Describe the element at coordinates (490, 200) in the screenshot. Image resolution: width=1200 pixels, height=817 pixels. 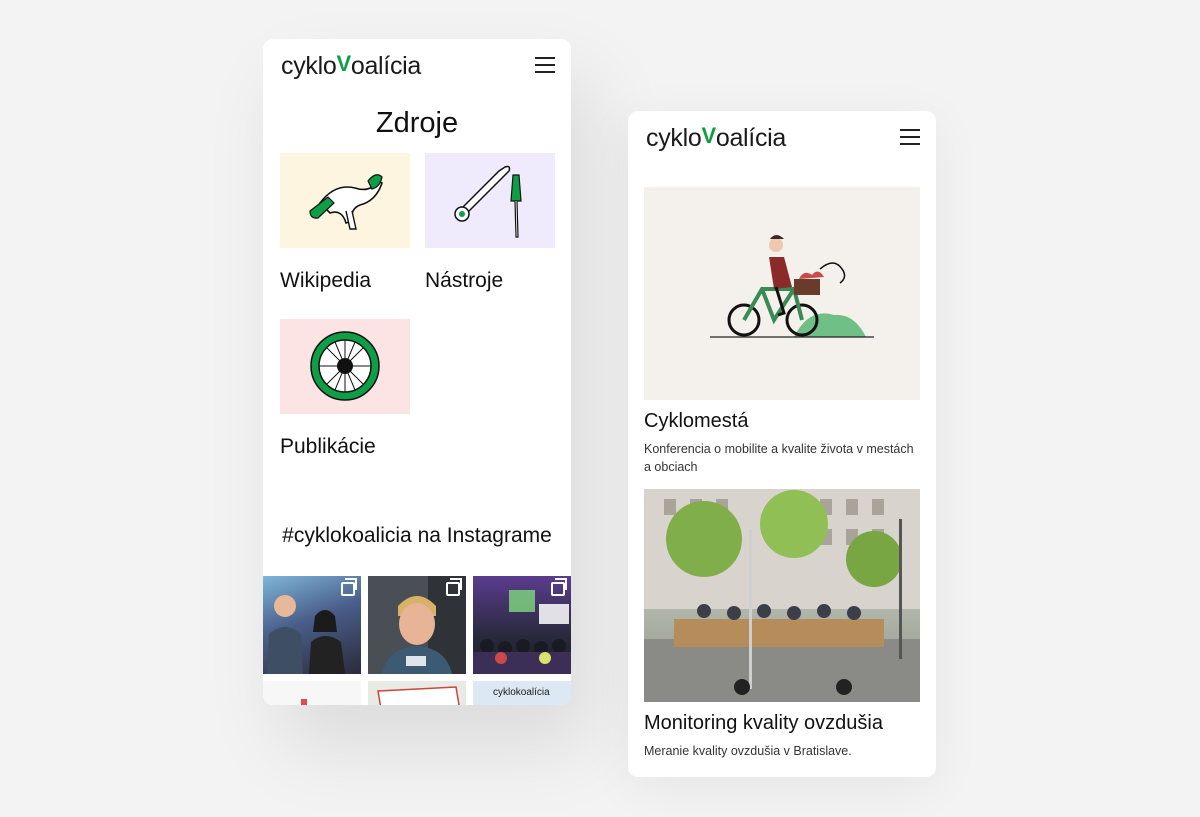
I see `tools-icon` at that location.